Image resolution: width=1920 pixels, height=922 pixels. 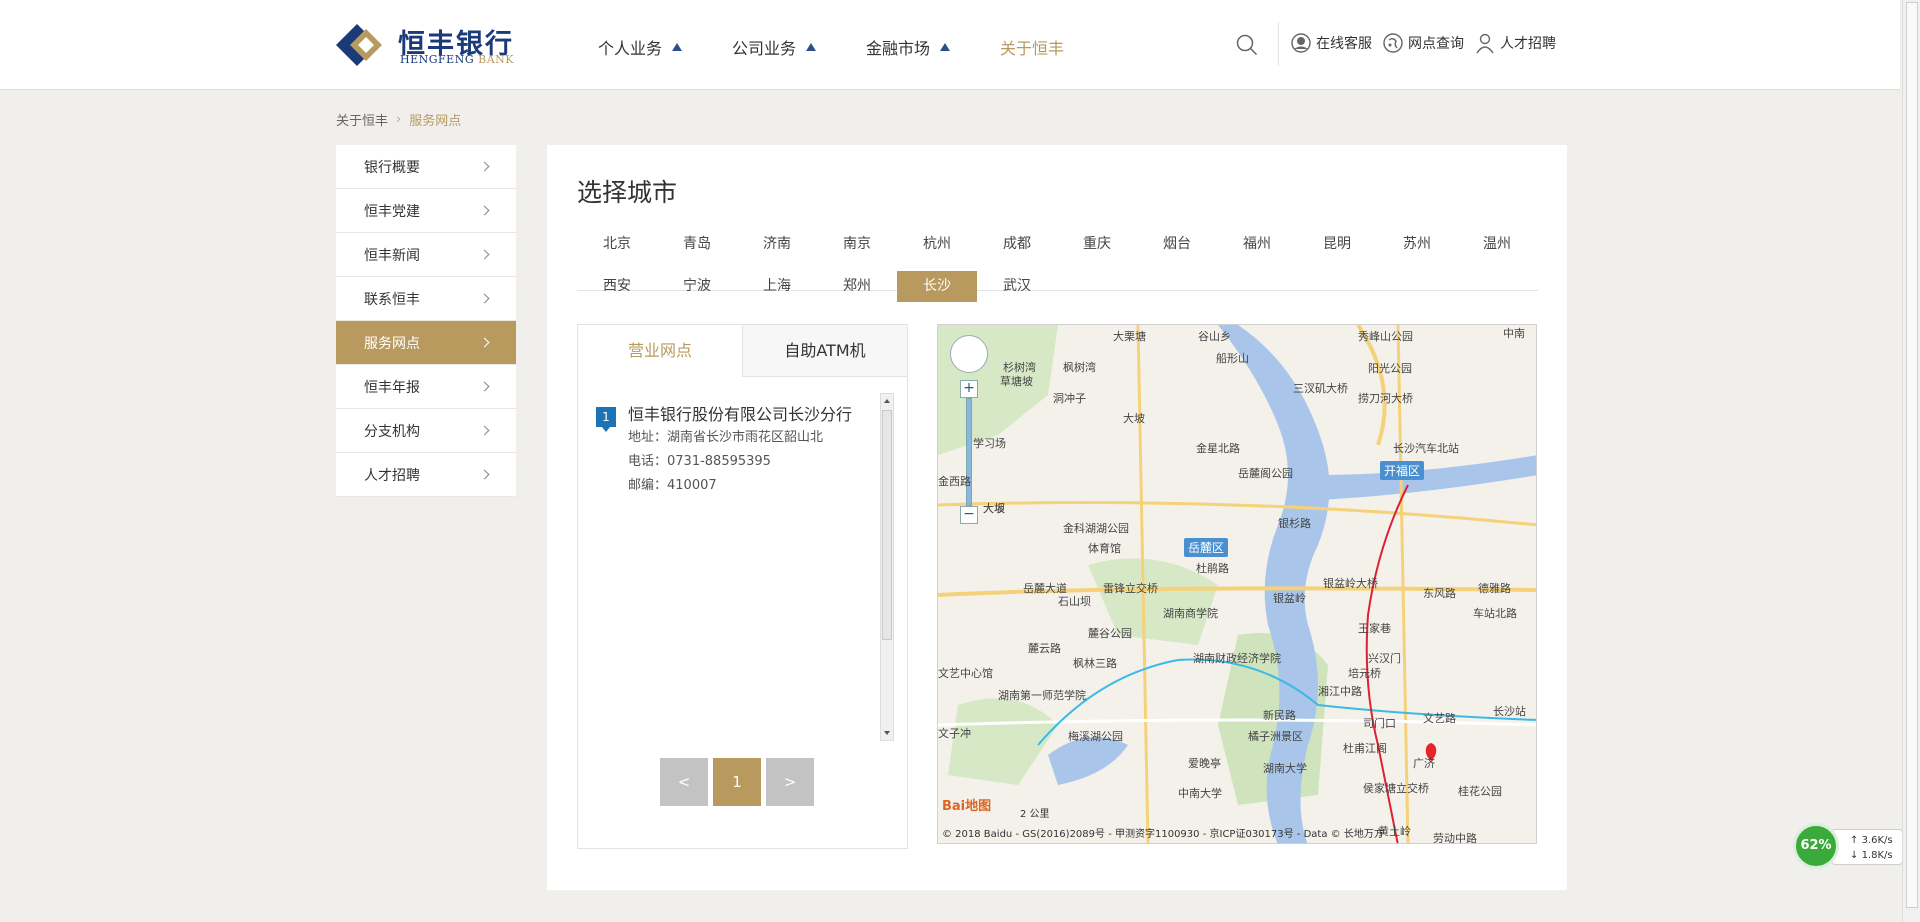 I want to click on zoom-in-button: +, so click(x=969, y=389).